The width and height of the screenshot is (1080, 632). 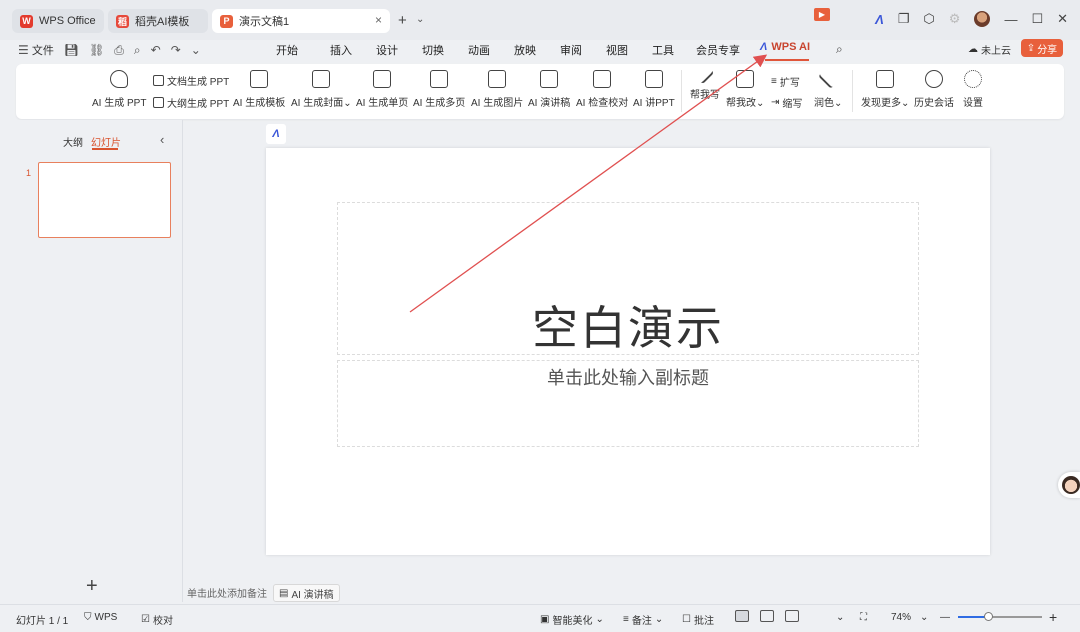 What do you see at coordinates (1069, 485) in the screenshot?
I see `assistant-avatar` at bounding box center [1069, 485].